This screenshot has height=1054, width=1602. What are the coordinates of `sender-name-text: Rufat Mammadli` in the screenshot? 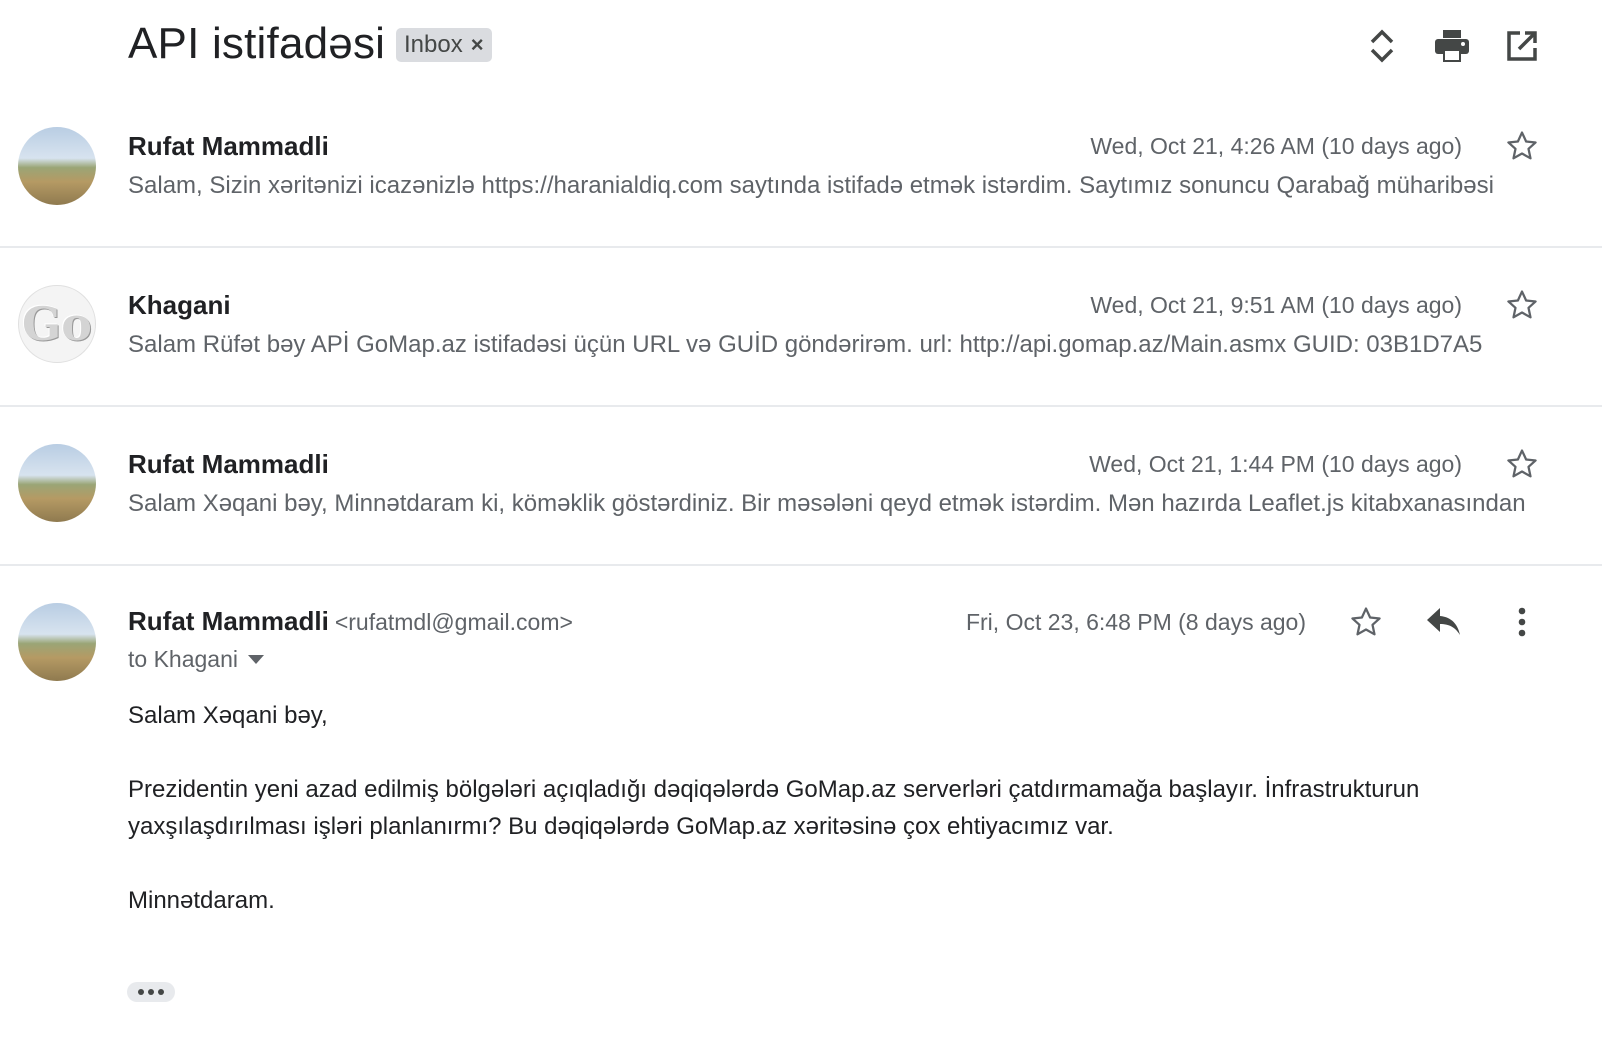 It's located at (228, 621).